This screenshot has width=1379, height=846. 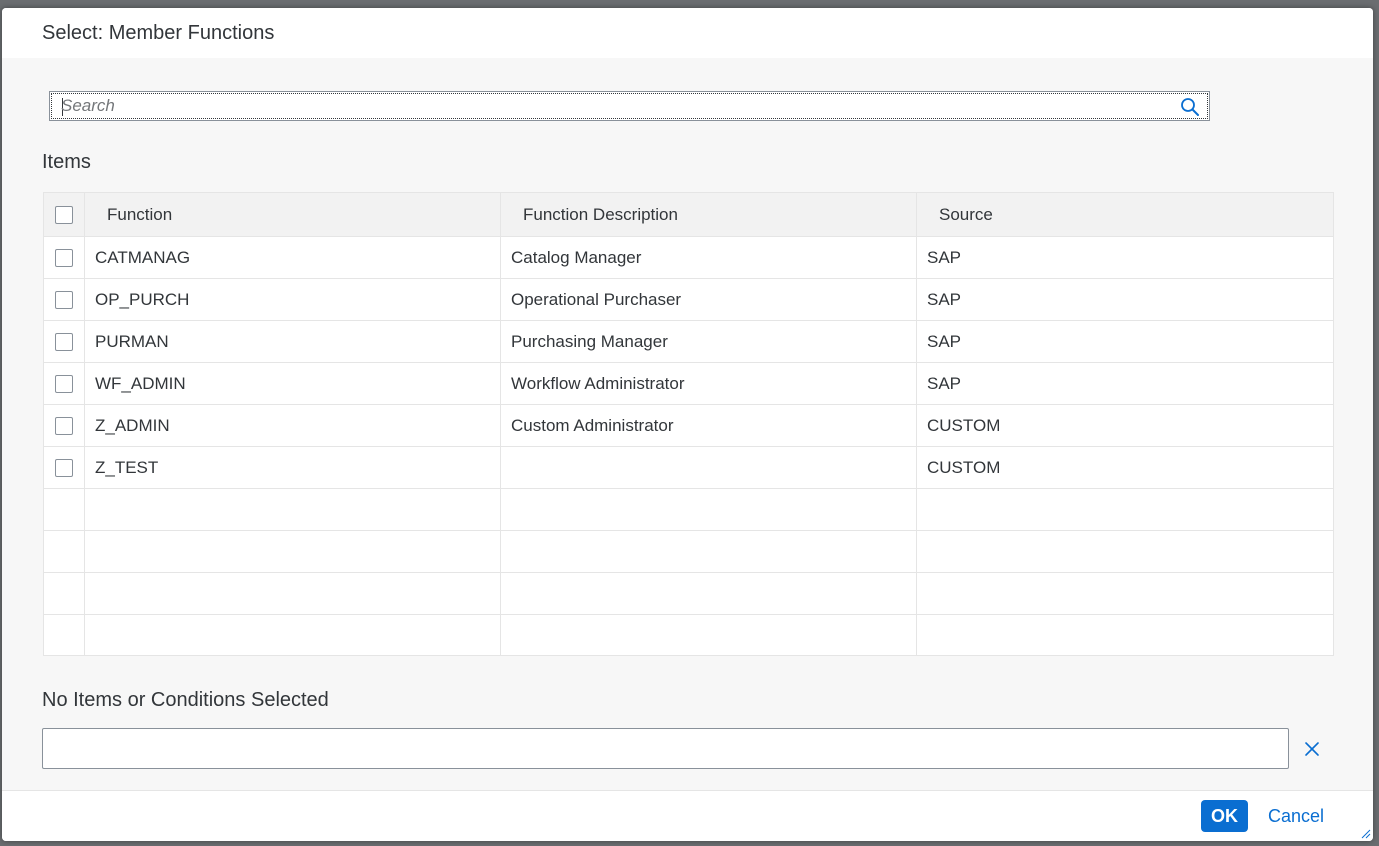 I want to click on cancel-button: Cancel, so click(x=1296, y=816).